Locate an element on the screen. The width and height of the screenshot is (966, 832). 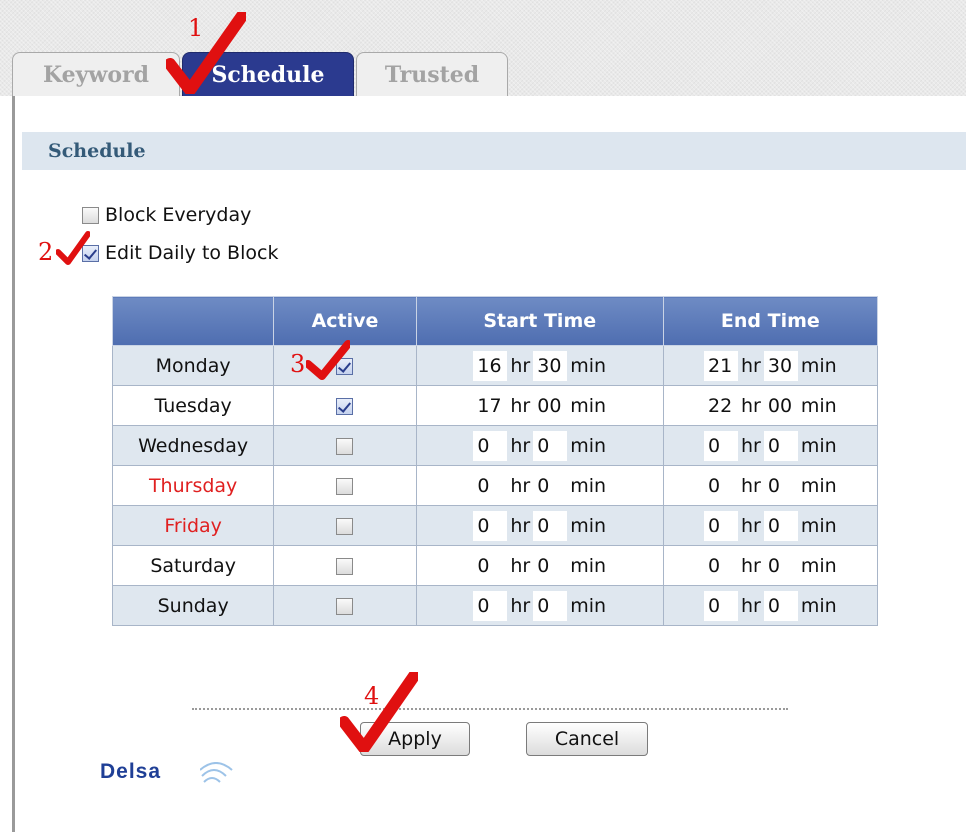
divider is located at coordinates (490, 709).